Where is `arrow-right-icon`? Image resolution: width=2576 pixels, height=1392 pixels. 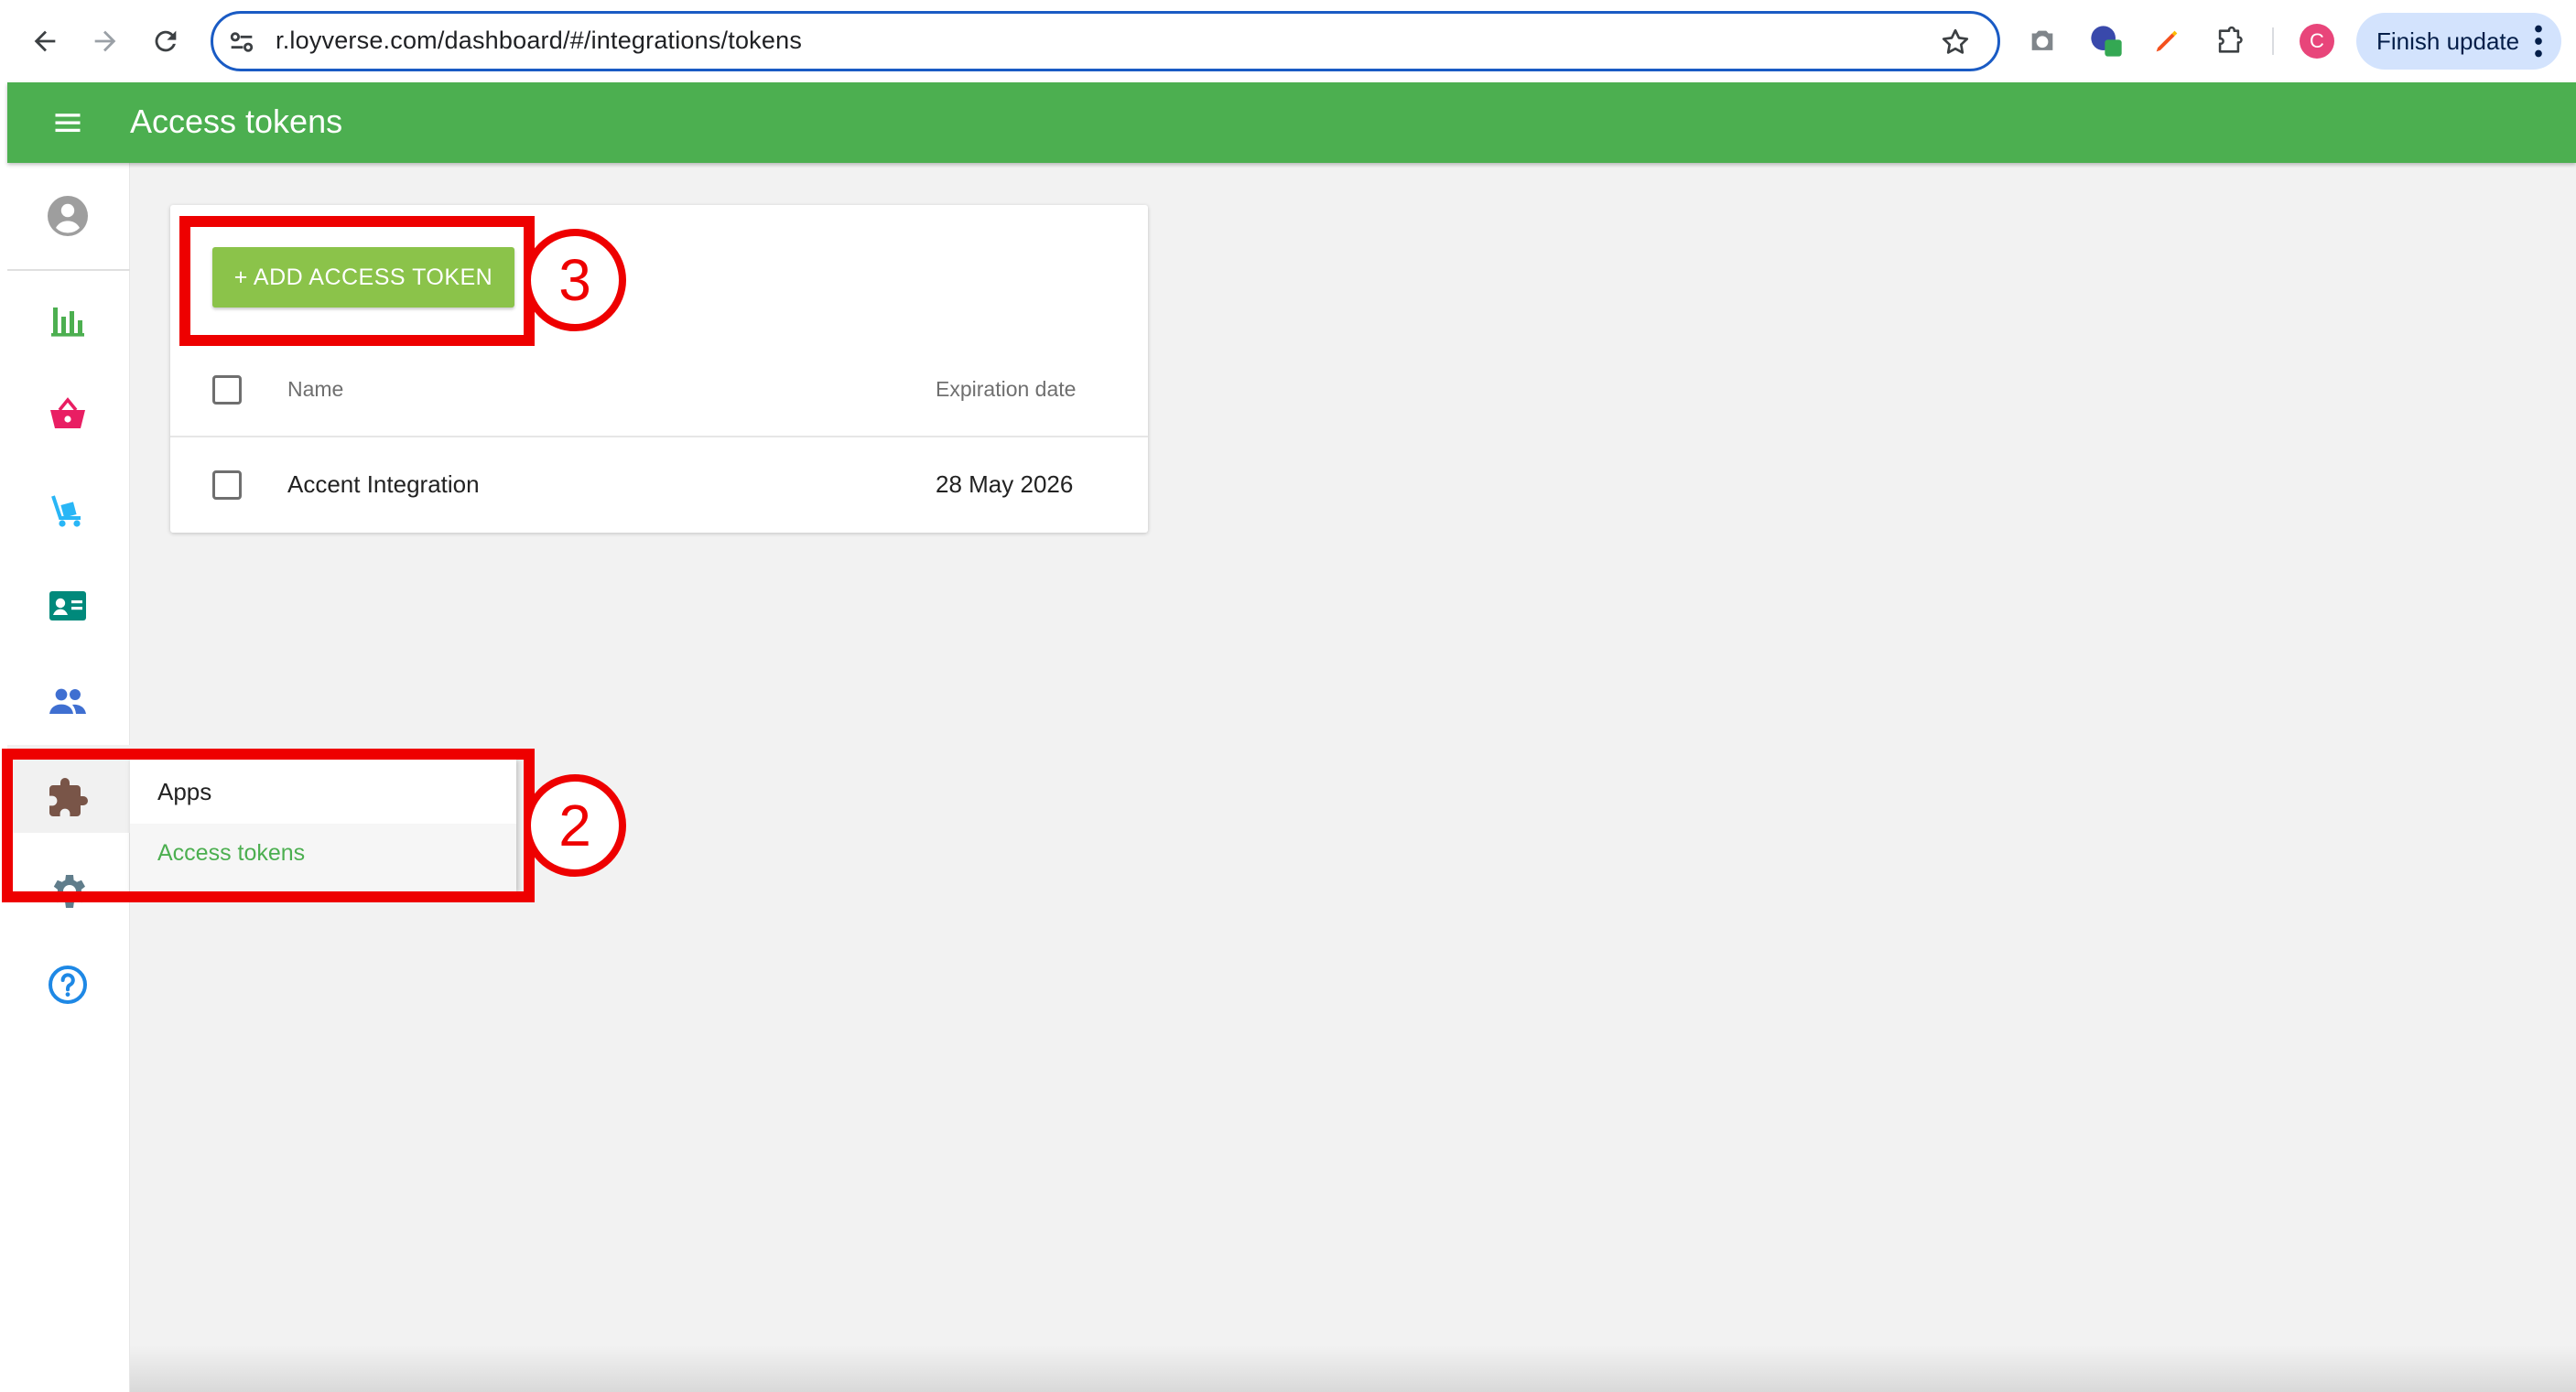
arrow-right-icon is located at coordinates (105, 41).